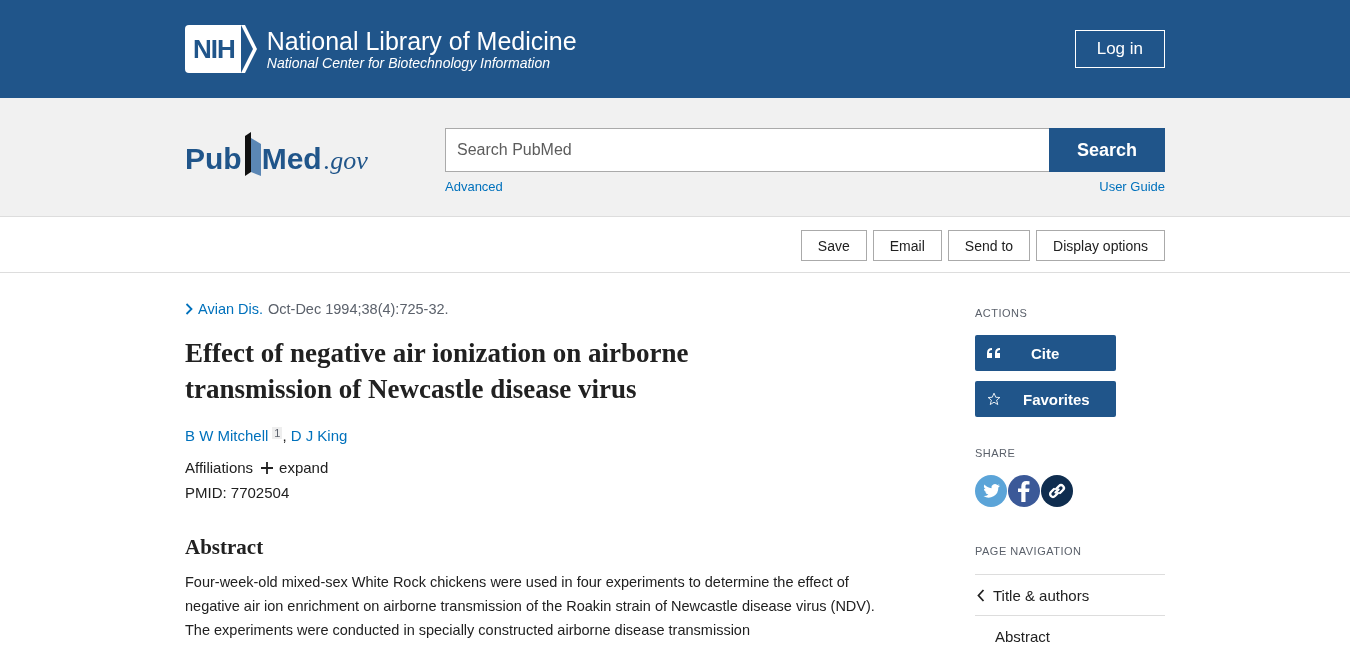  I want to click on site-title: National Library of Medicine, so click(421, 41).